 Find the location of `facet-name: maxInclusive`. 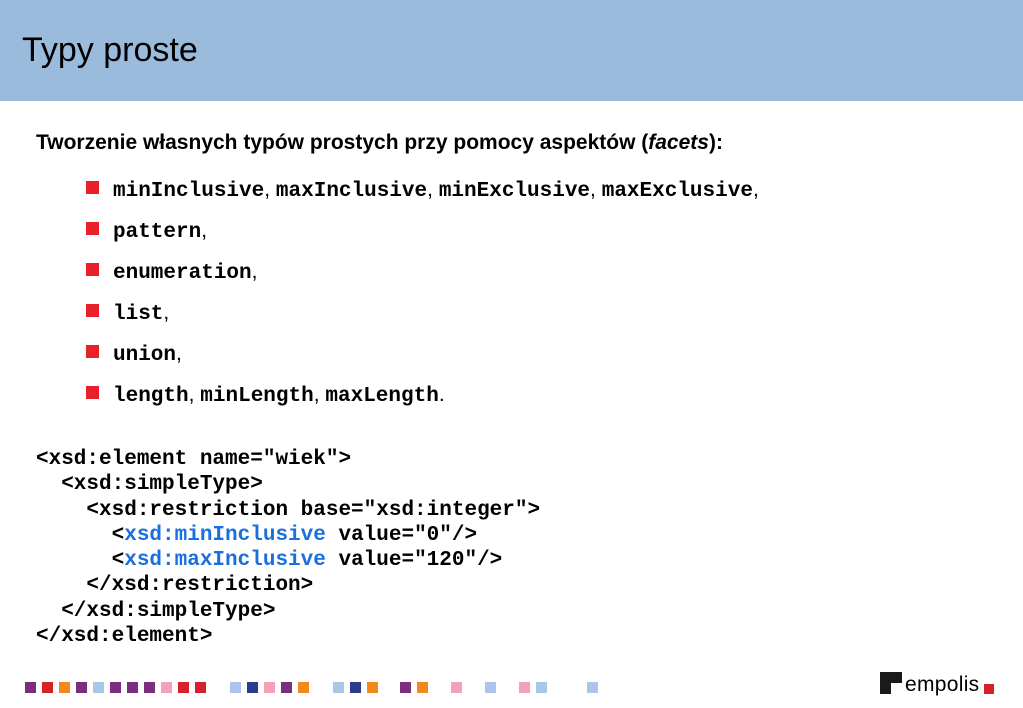

facet-name: maxInclusive is located at coordinates (351, 191).